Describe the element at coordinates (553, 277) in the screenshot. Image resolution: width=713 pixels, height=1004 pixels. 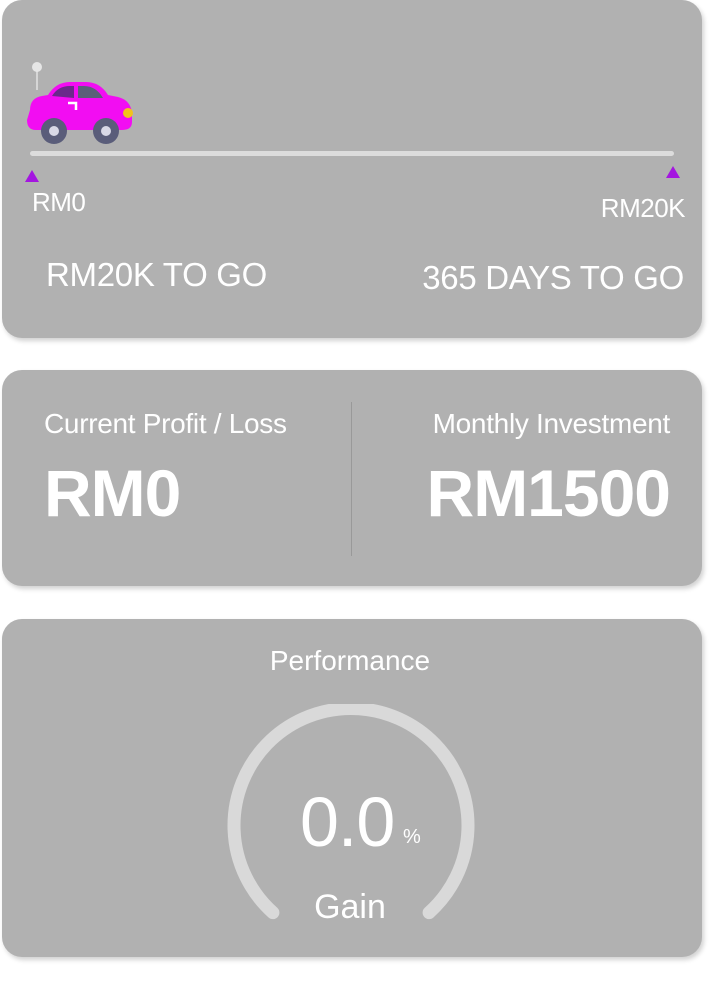
I see `days-to-go: 365 DAYS TO GO` at that location.